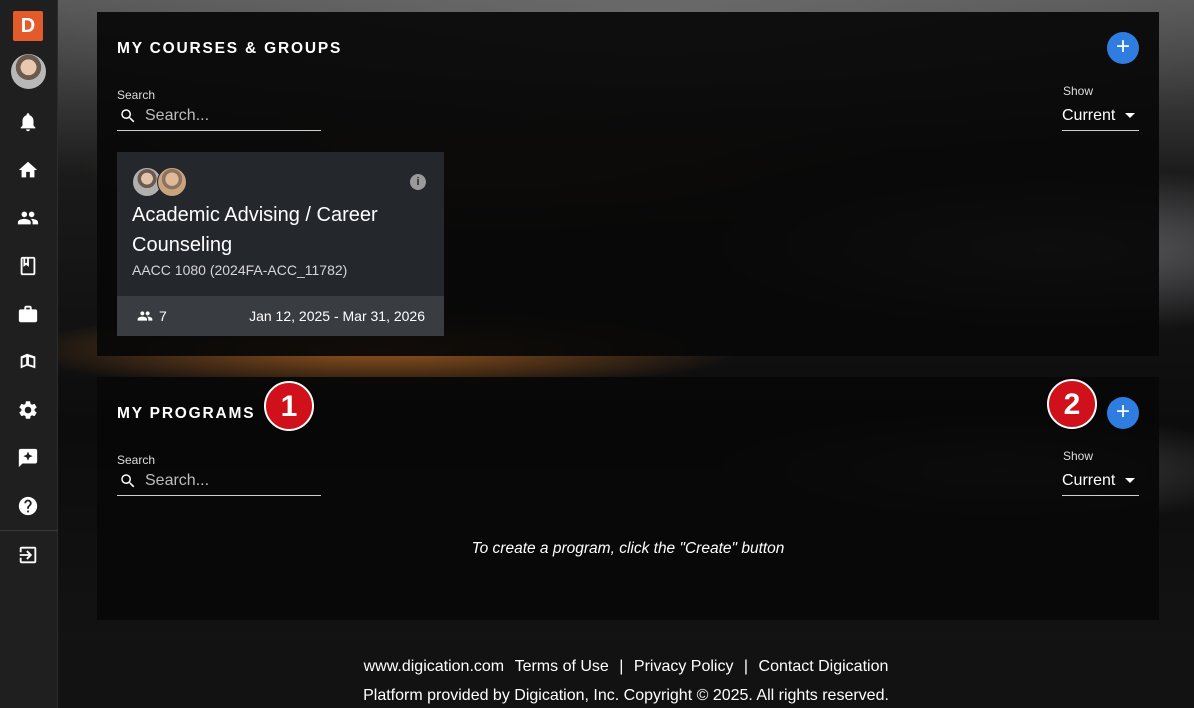 The height and width of the screenshot is (708, 1194). I want to click on courses-show-select: Current, so click(1100, 116).